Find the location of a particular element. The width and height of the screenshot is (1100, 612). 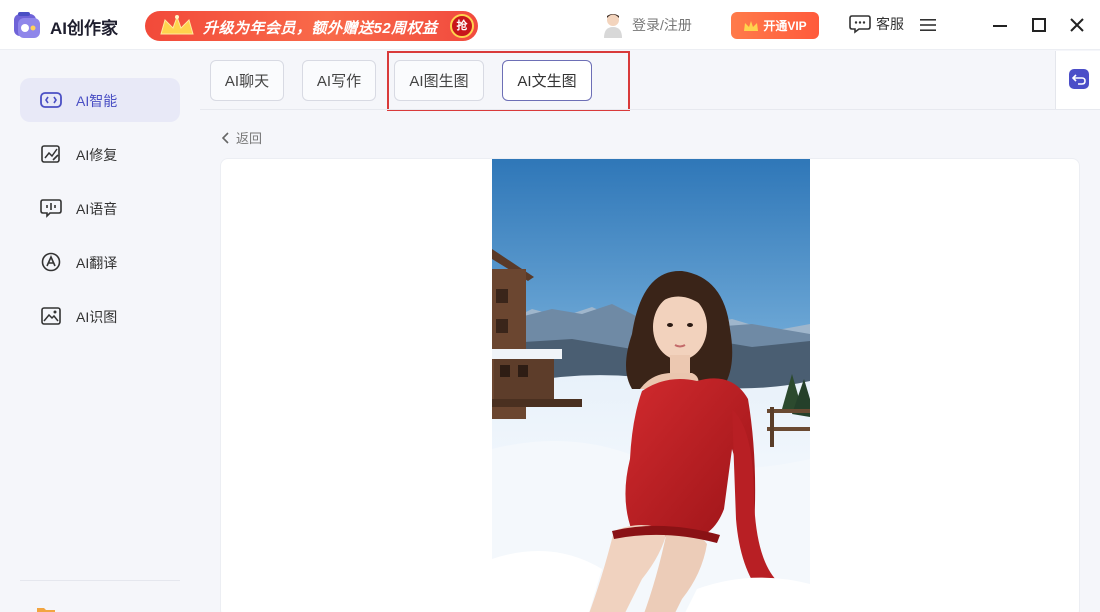

chat-bubble-icon is located at coordinates (860, 24).